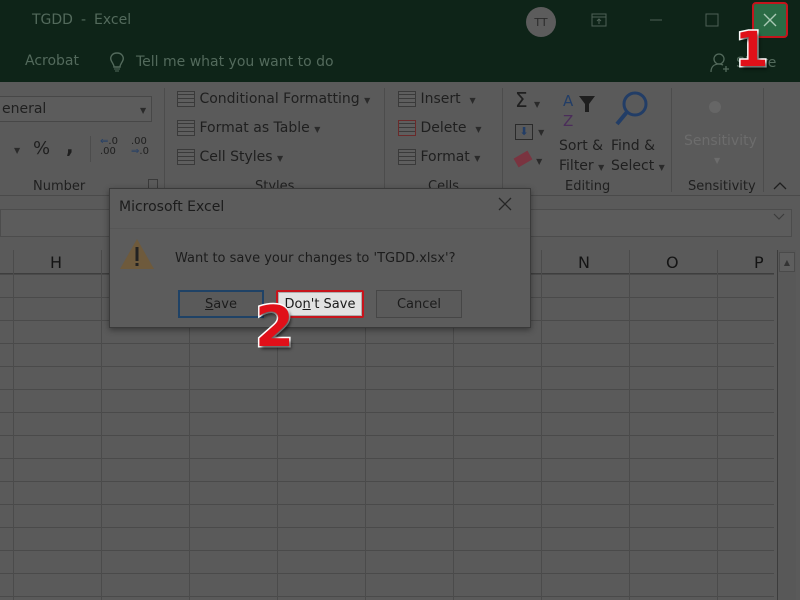  Describe the element at coordinates (254, 128) in the screenshot. I see `format-as-table-label: Format as Table` at that location.